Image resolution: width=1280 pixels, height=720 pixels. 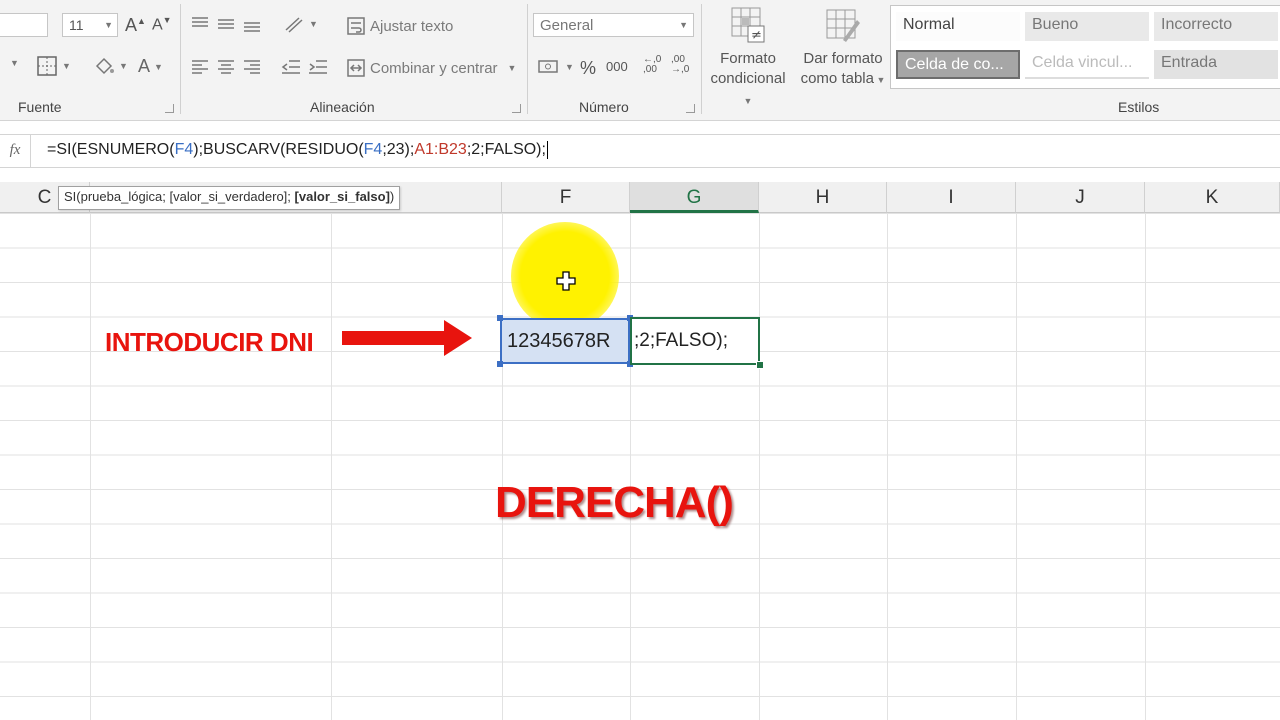 What do you see at coordinates (748, 78) in the screenshot?
I see `conditional-format-label-2: condicional` at bounding box center [748, 78].